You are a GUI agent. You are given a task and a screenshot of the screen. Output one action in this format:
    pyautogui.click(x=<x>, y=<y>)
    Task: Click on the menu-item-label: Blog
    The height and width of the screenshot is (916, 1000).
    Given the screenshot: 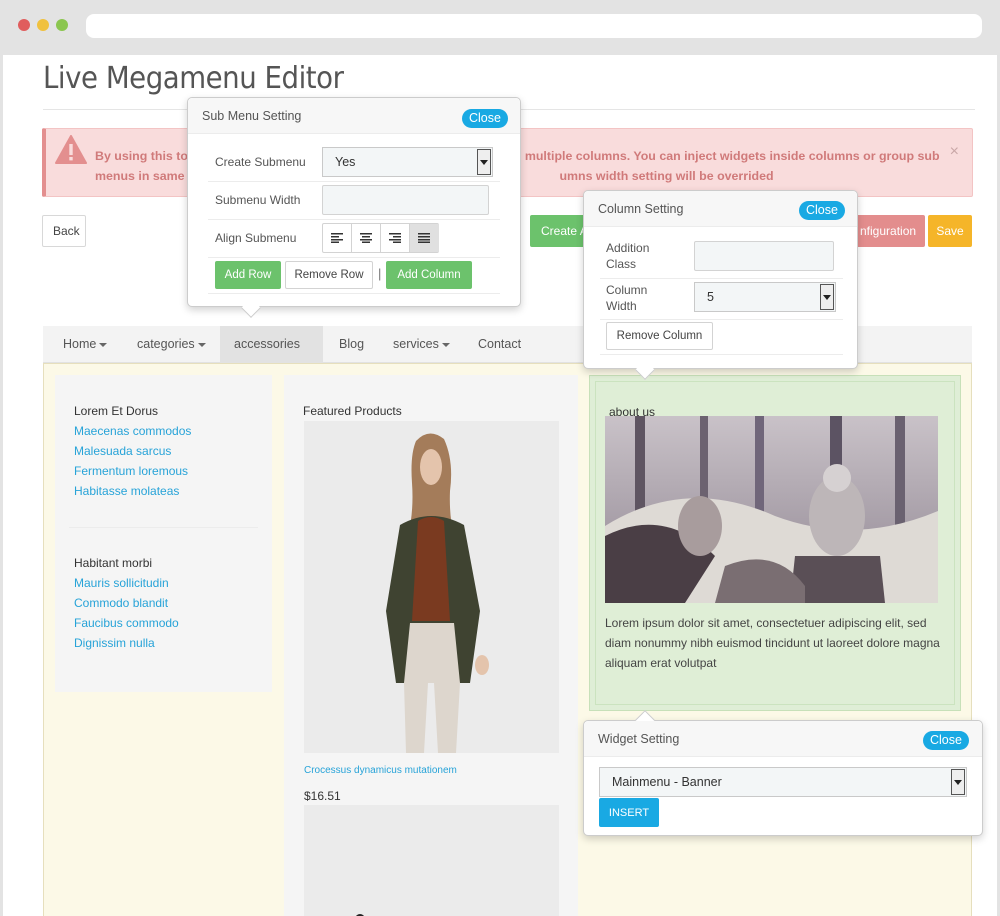 What is the action you would take?
    pyautogui.click(x=352, y=344)
    